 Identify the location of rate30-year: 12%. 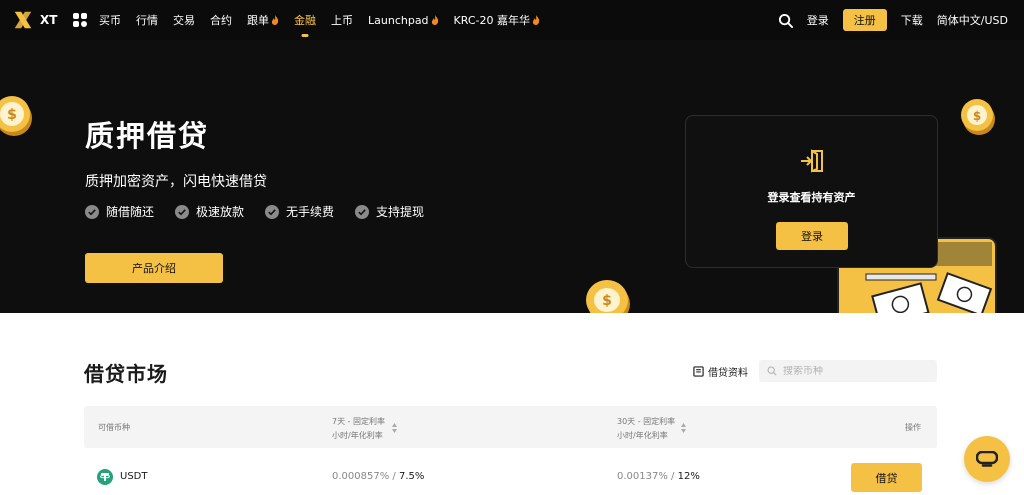
(688, 476).